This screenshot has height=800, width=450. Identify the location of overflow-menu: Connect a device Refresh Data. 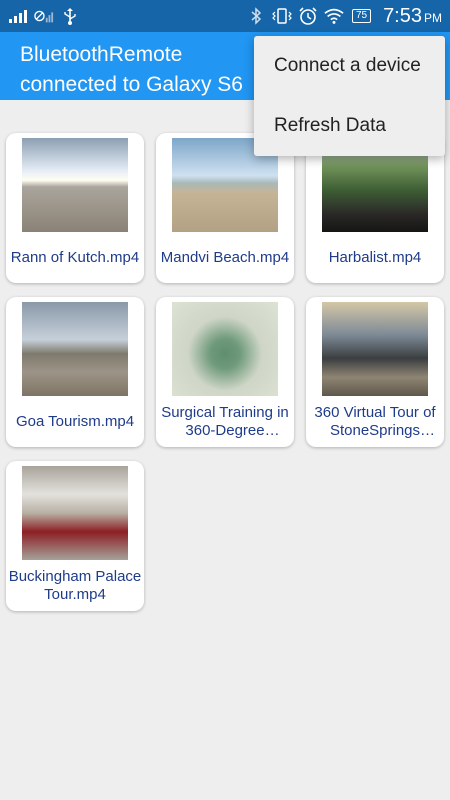
(349, 96).